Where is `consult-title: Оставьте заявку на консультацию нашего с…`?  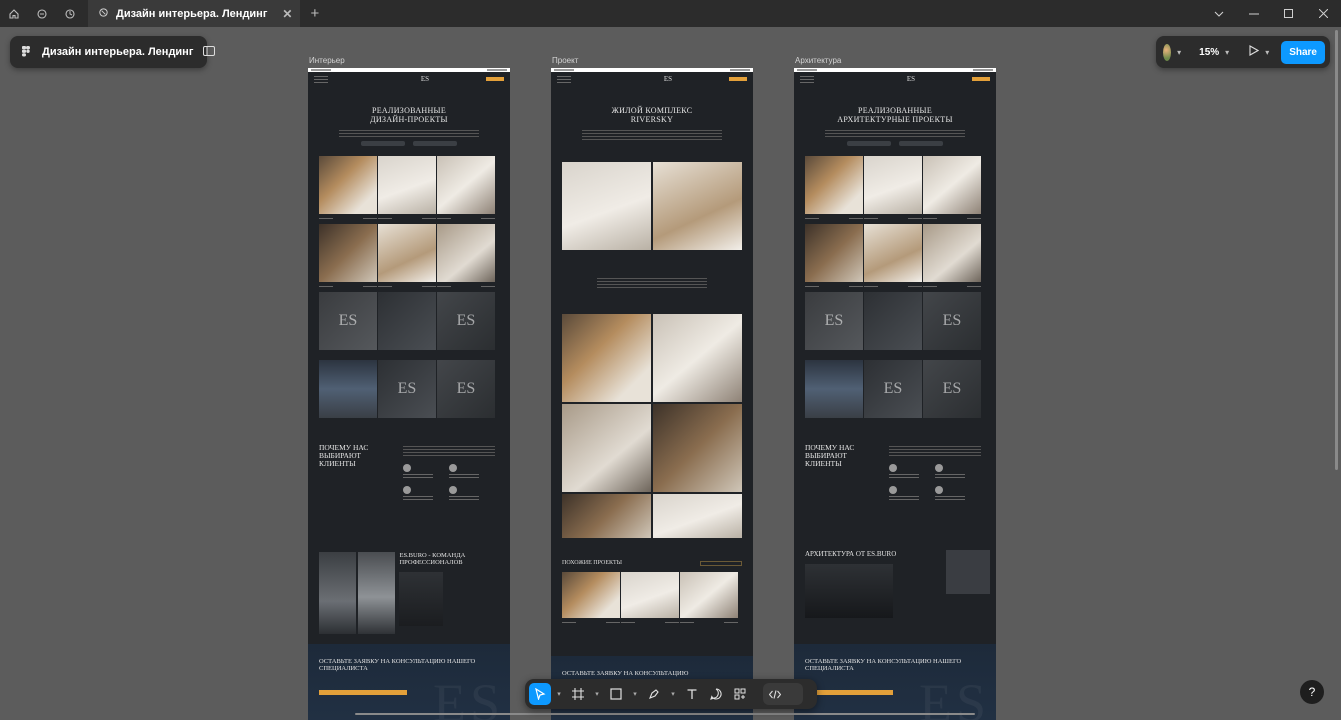 consult-title: Оставьте заявку на консультацию нашего с… is located at coordinates (397, 665).